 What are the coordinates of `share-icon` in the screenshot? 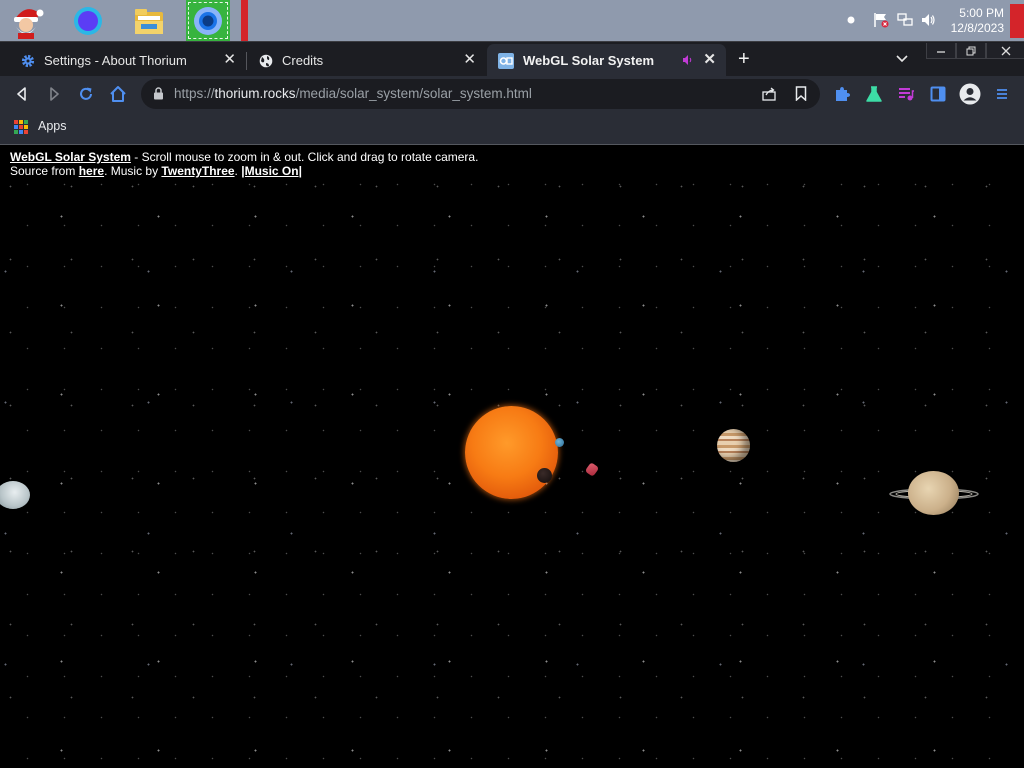 It's located at (769, 96).